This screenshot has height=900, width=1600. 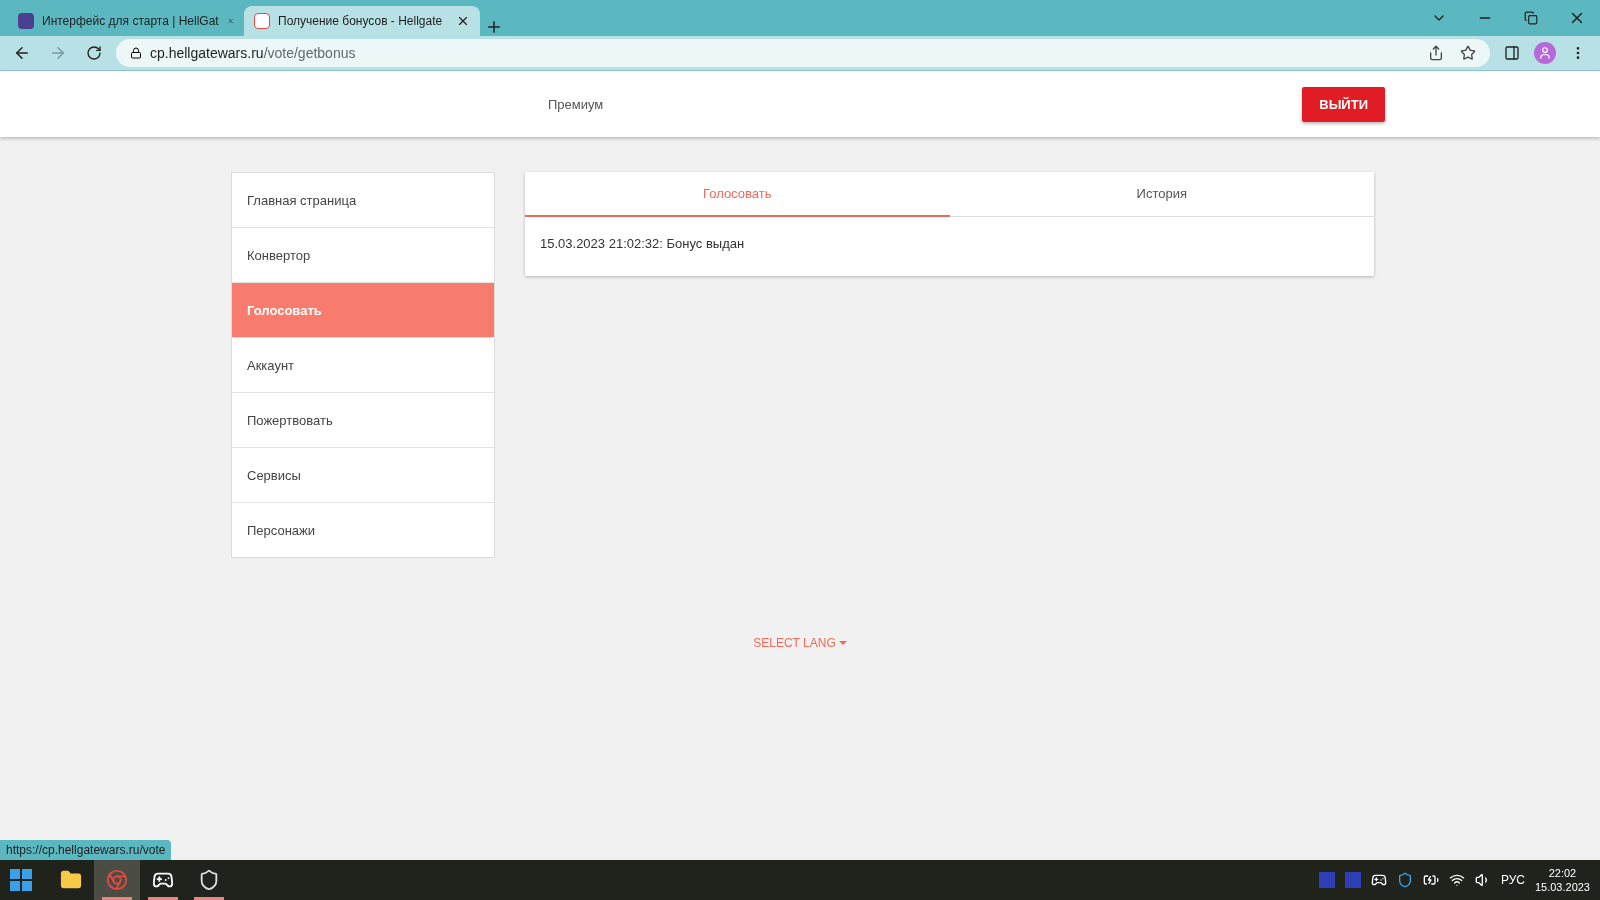 What do you see at coordinates (1545, 53) in the screenshot?
I see `avatar-icon` at bounding box center [1545, 53].